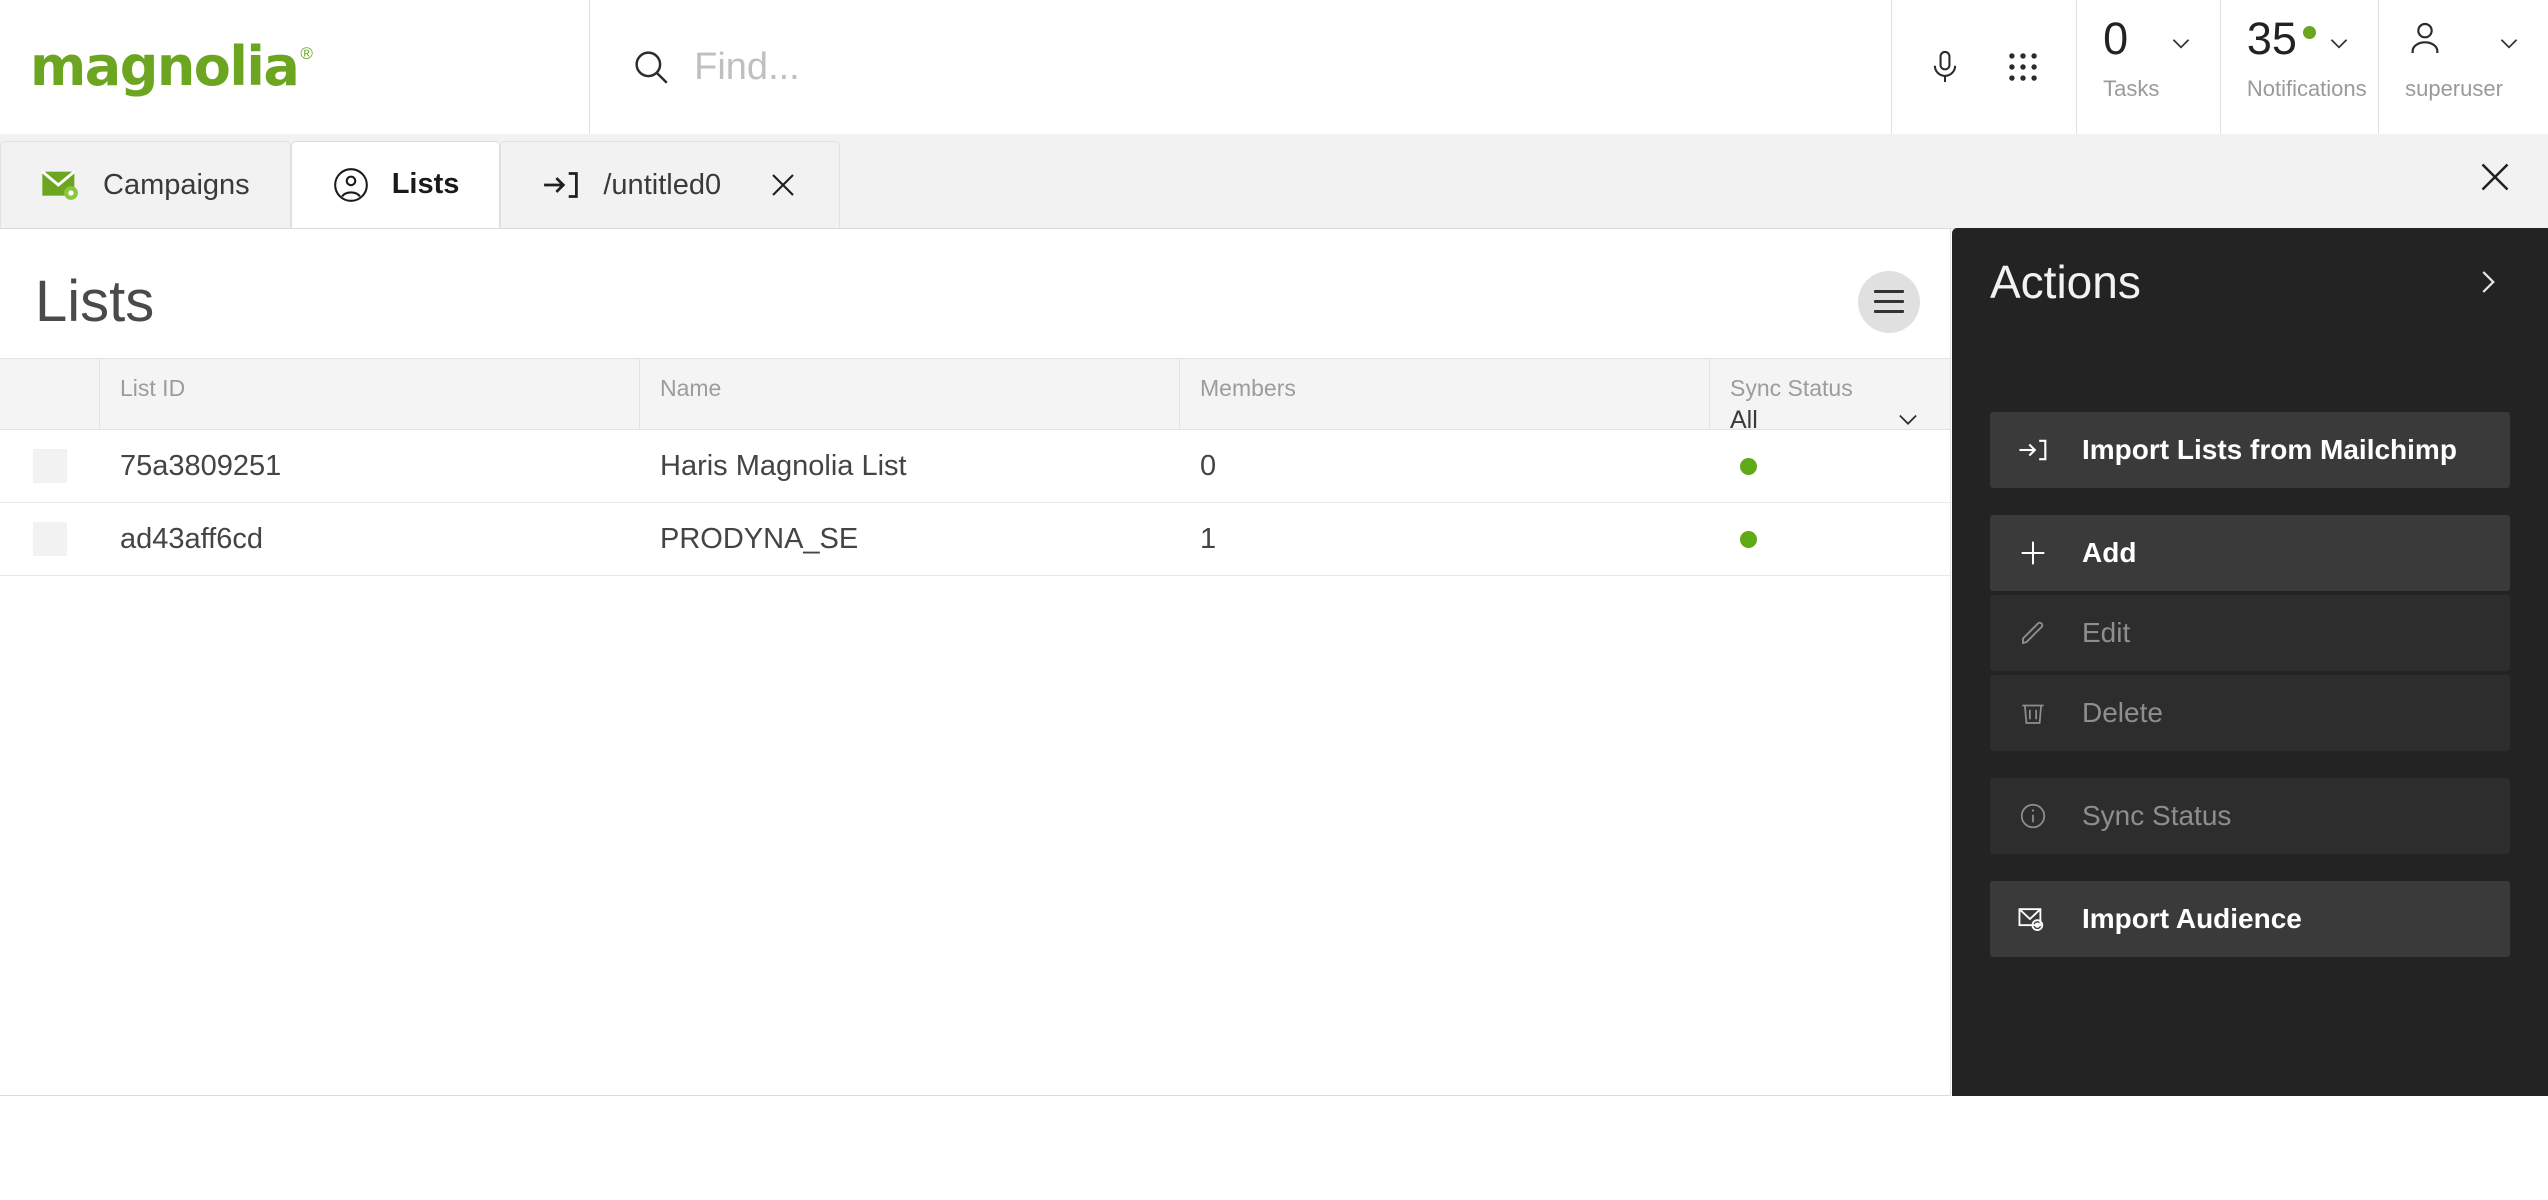  I want to click on column-header-sync-status: Sync Status All, so click(1830, 396).